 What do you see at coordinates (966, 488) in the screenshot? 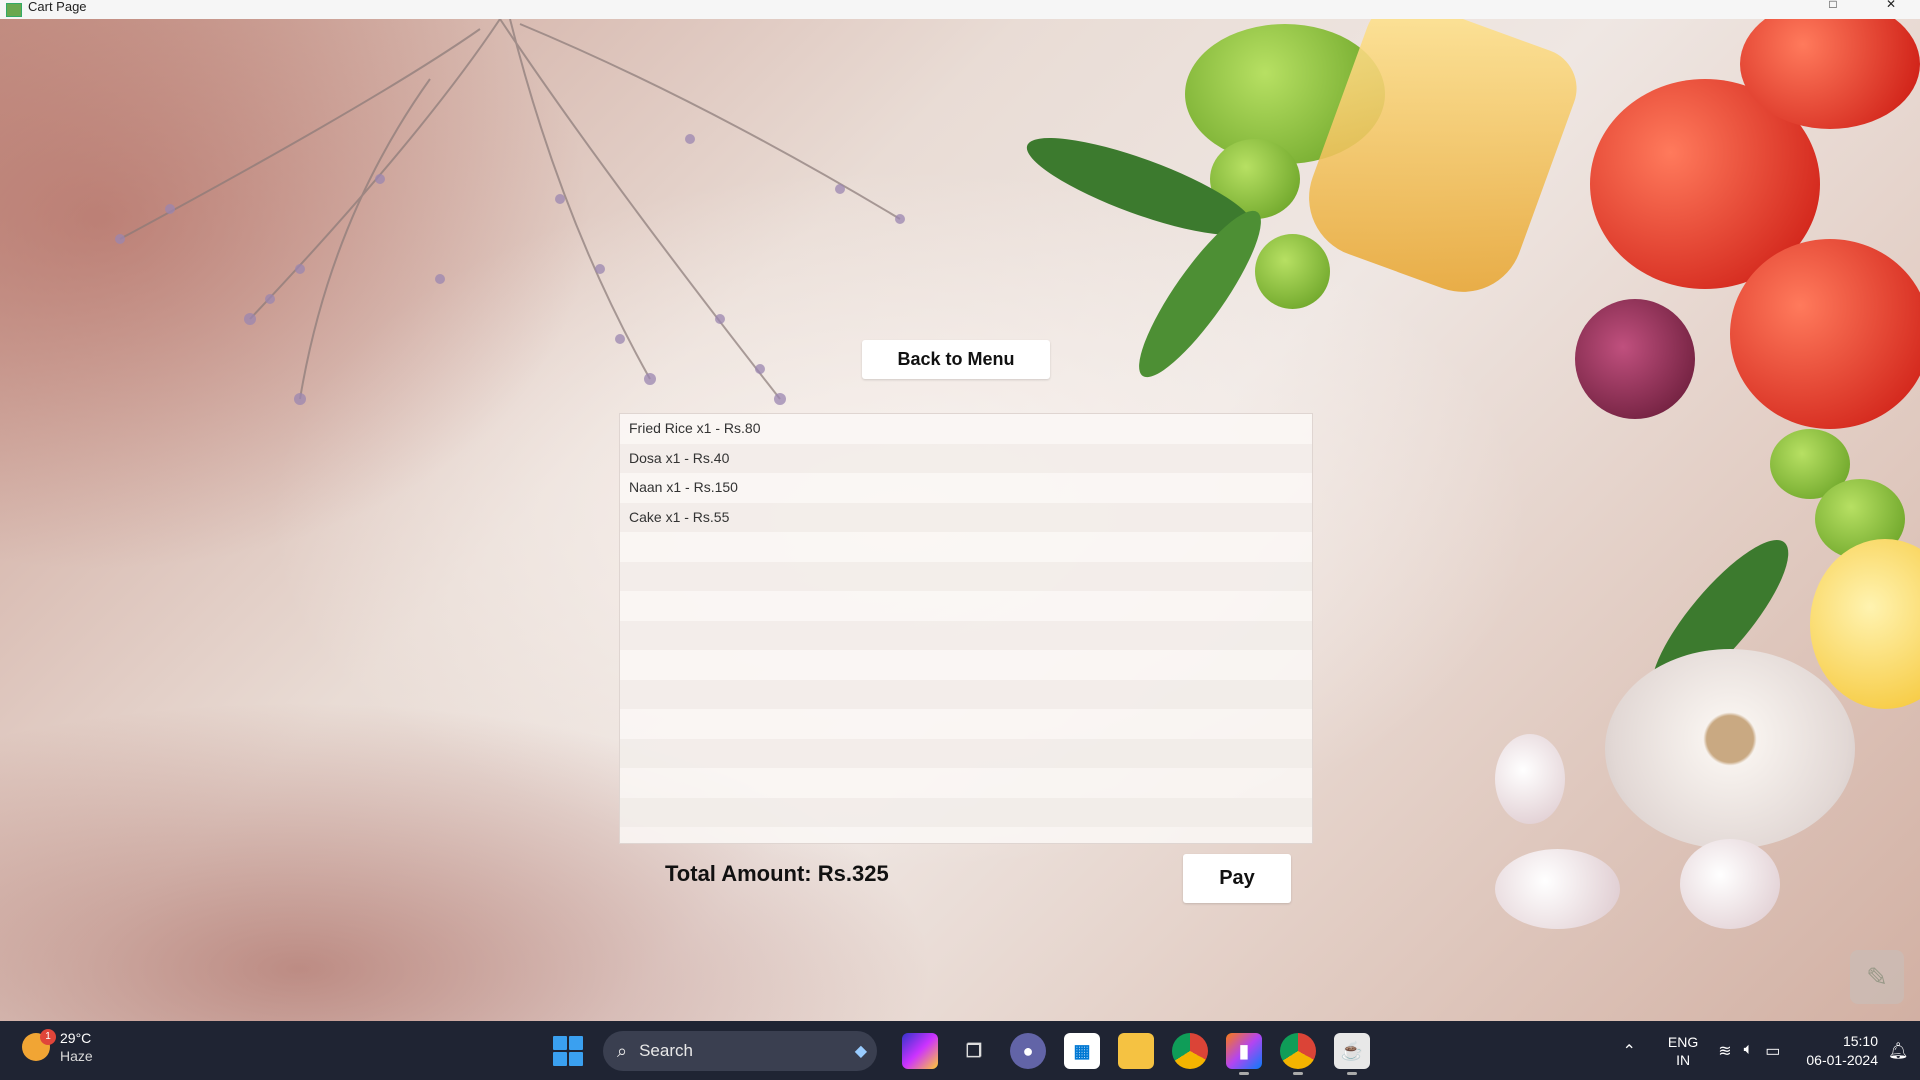
I see `cart-item: Naan x1 - Rs.150` at bounding box center [966, 488].